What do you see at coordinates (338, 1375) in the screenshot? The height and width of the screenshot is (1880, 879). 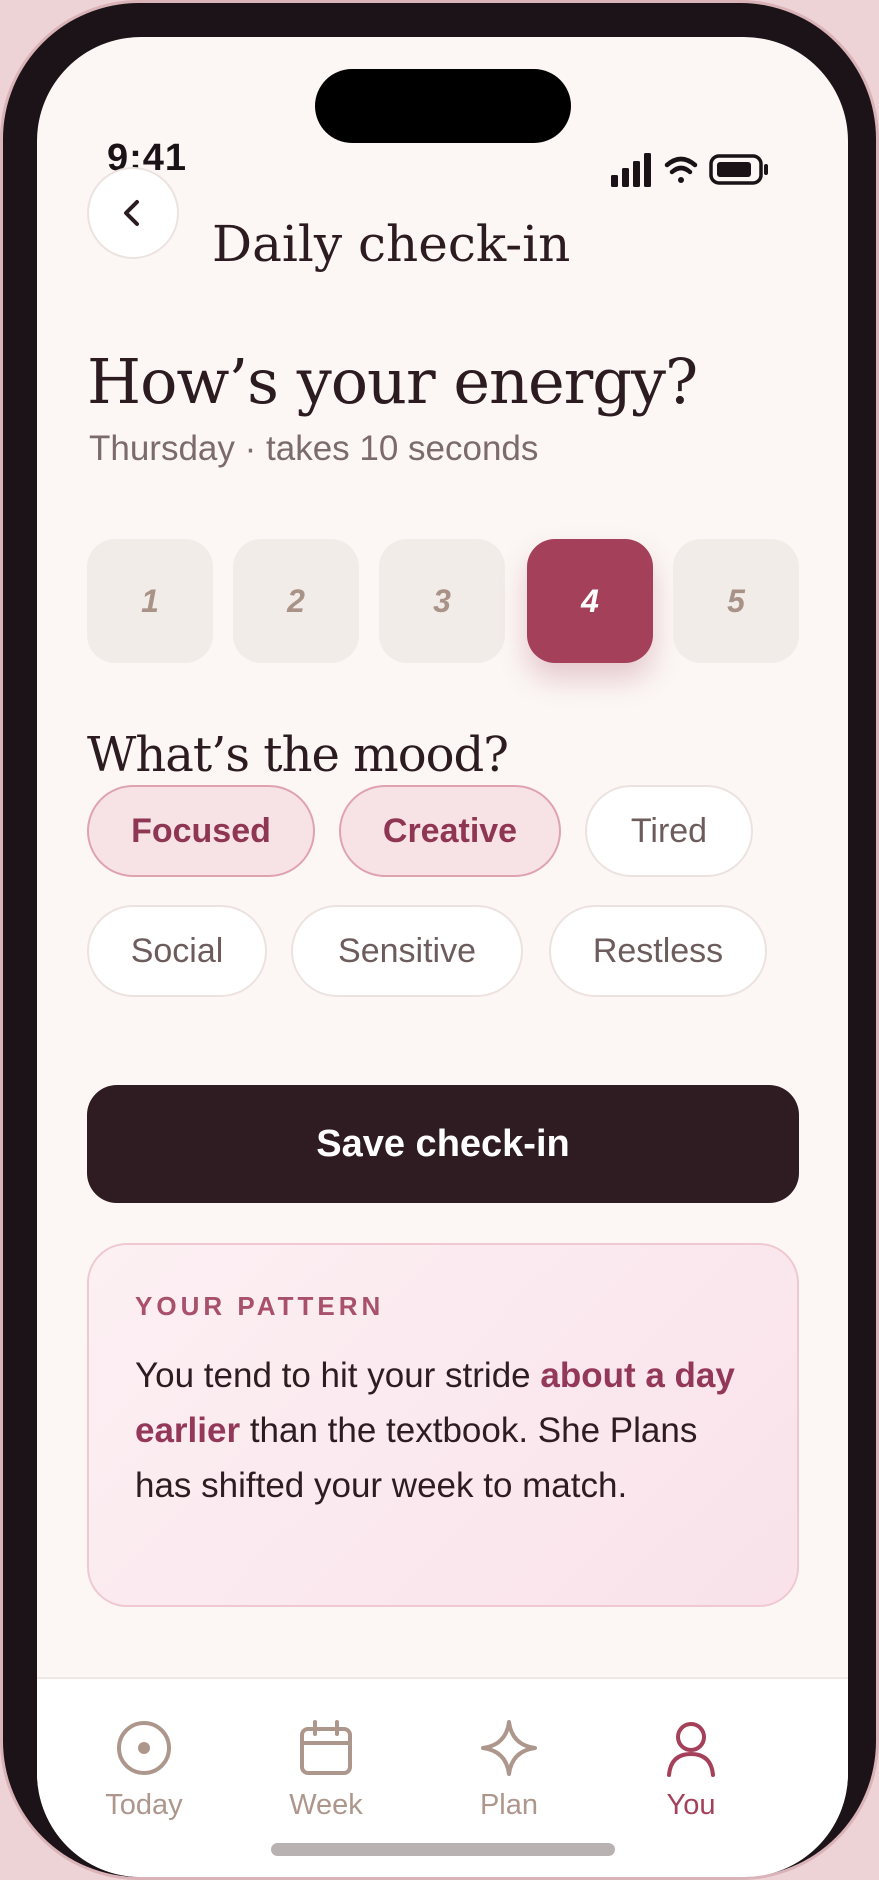 I see `pattern-text-start: You tend to hit your stride` at bounding box center [338, 1375].